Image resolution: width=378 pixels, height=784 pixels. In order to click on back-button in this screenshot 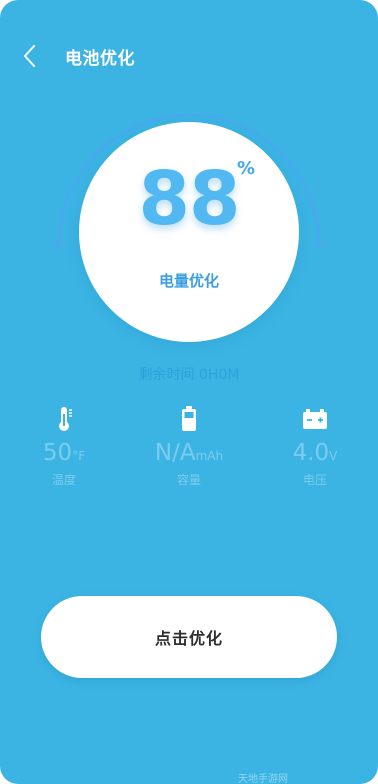, I will do `click(30, 56)`.